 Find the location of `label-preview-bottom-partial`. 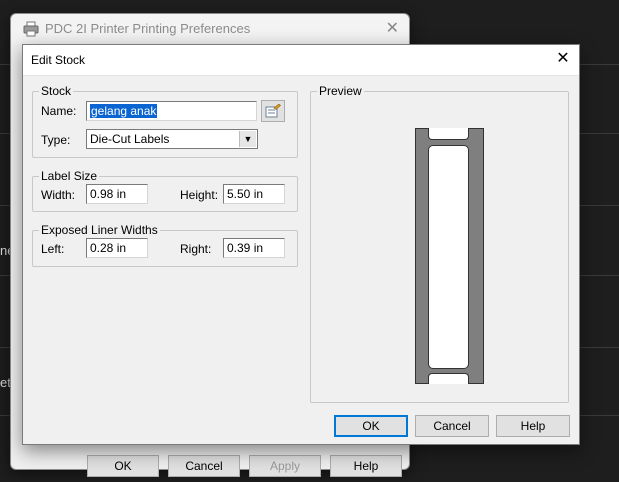

label-preview-bottom-partial is located at coordinates (448, 378).